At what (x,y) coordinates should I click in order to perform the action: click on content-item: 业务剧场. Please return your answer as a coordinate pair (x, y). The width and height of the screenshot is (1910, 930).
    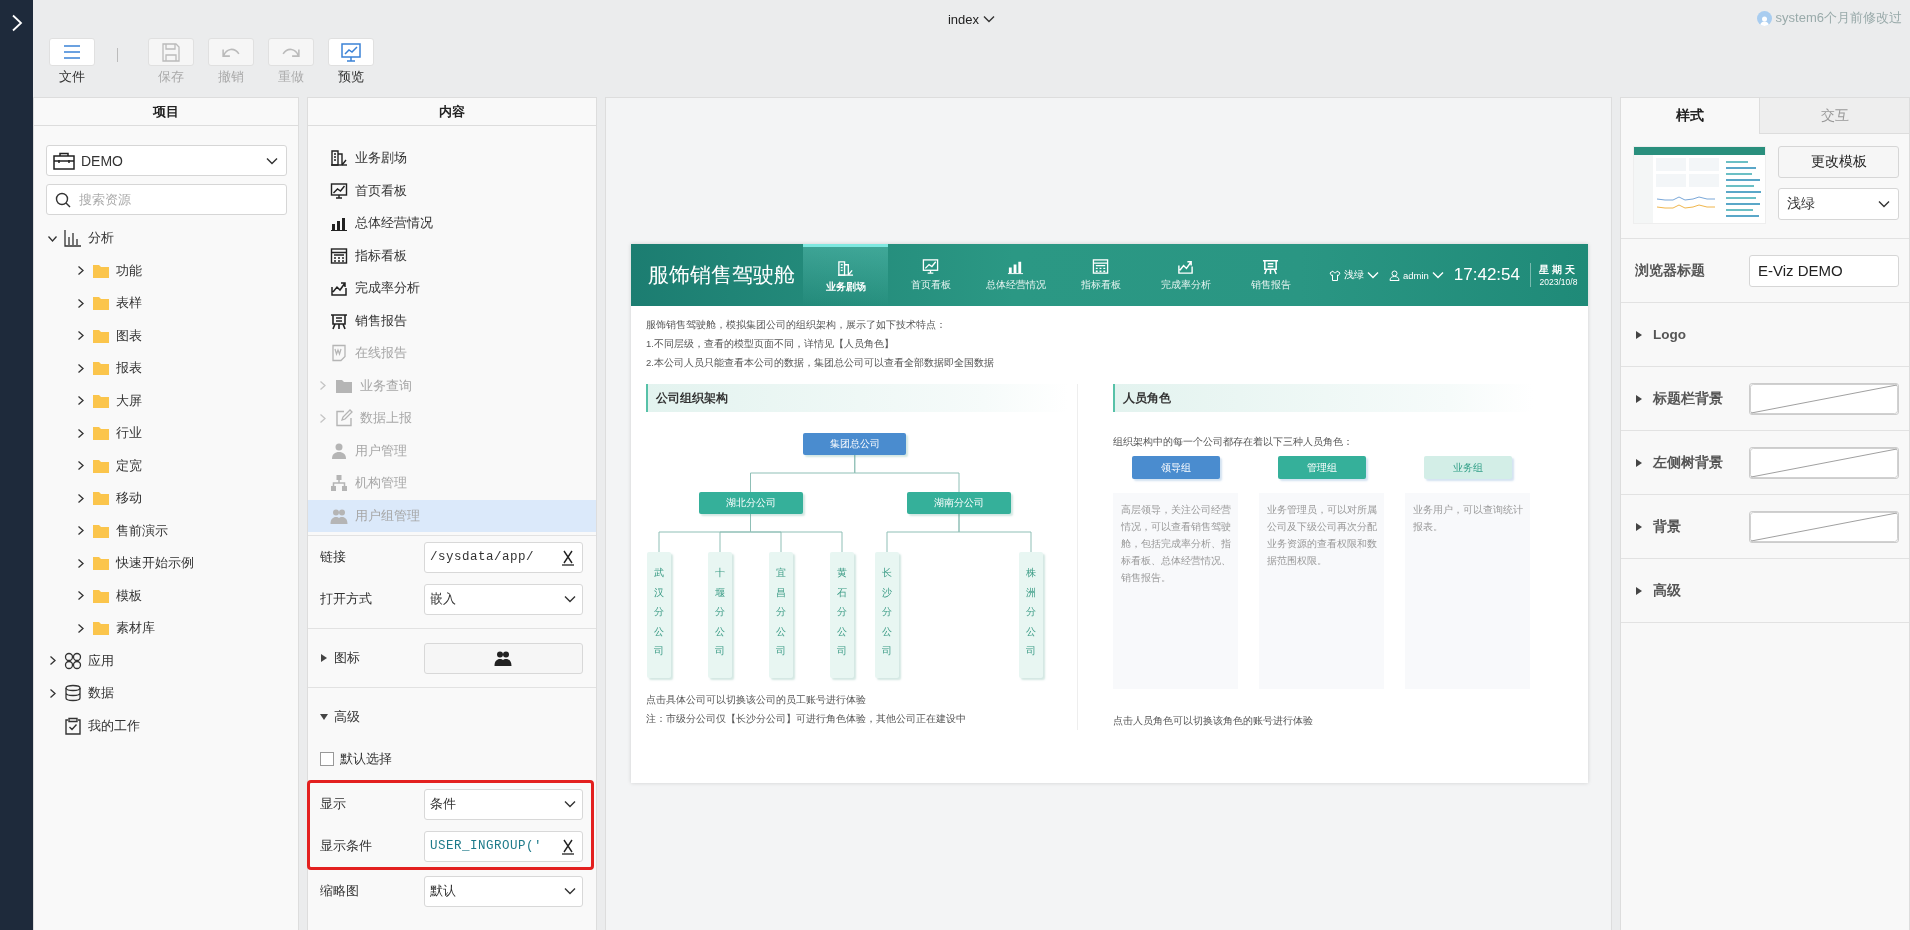
    Looking at the image, I should click on (452, 158).